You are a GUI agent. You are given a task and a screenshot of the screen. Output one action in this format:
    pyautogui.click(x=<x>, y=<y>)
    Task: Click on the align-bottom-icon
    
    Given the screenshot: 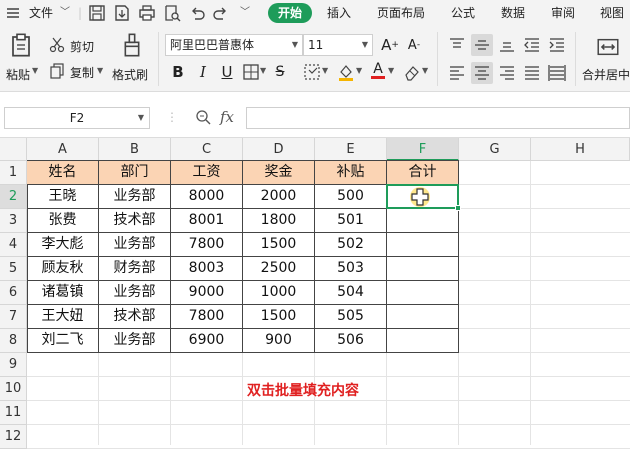 What is the action you would take?
    pyautogui.click(x=507, y=45)
    